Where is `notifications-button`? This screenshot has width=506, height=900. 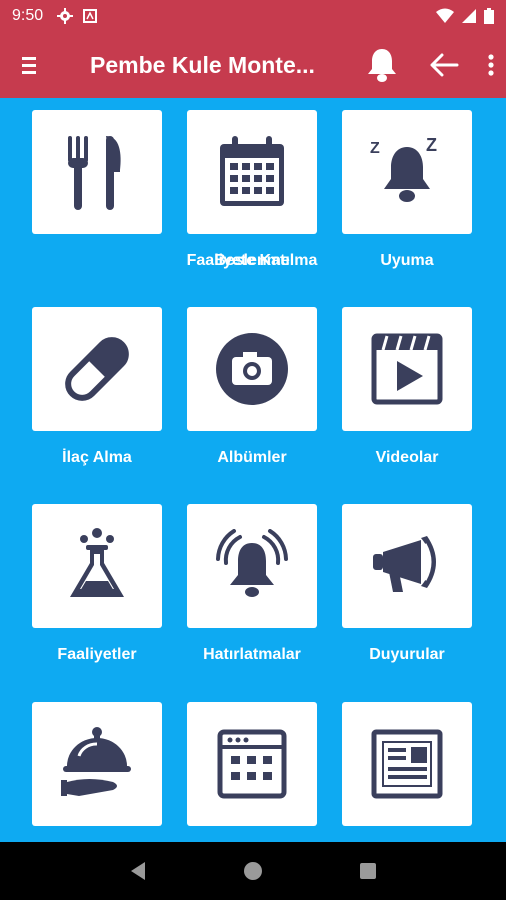 notifications-button is located at coordinates (382, 65).